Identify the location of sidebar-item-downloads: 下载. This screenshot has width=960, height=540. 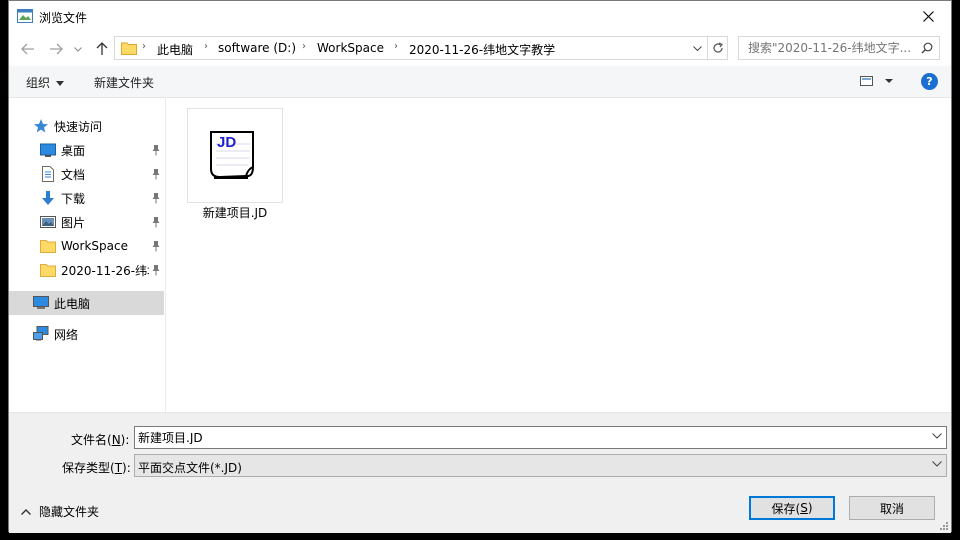
(86, 198).